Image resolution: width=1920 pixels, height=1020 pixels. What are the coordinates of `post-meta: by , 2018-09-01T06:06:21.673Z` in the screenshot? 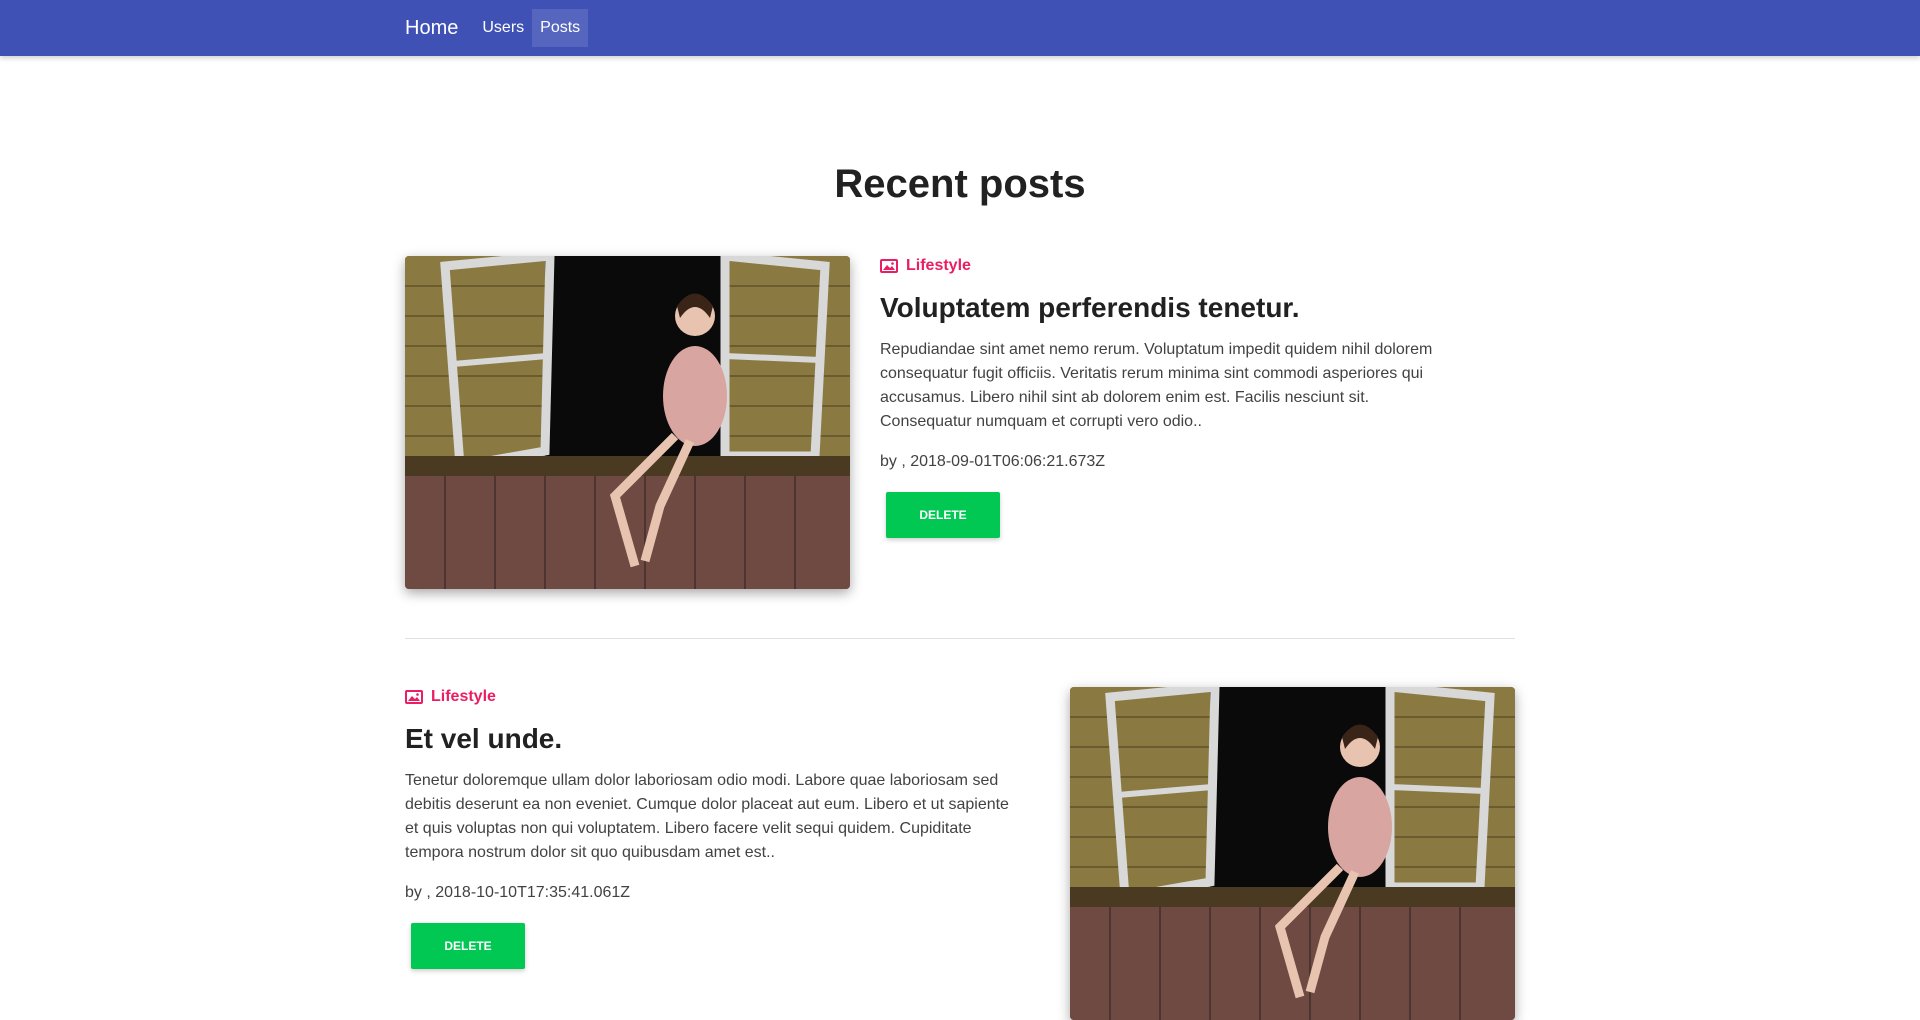 It's located at (993, 461).